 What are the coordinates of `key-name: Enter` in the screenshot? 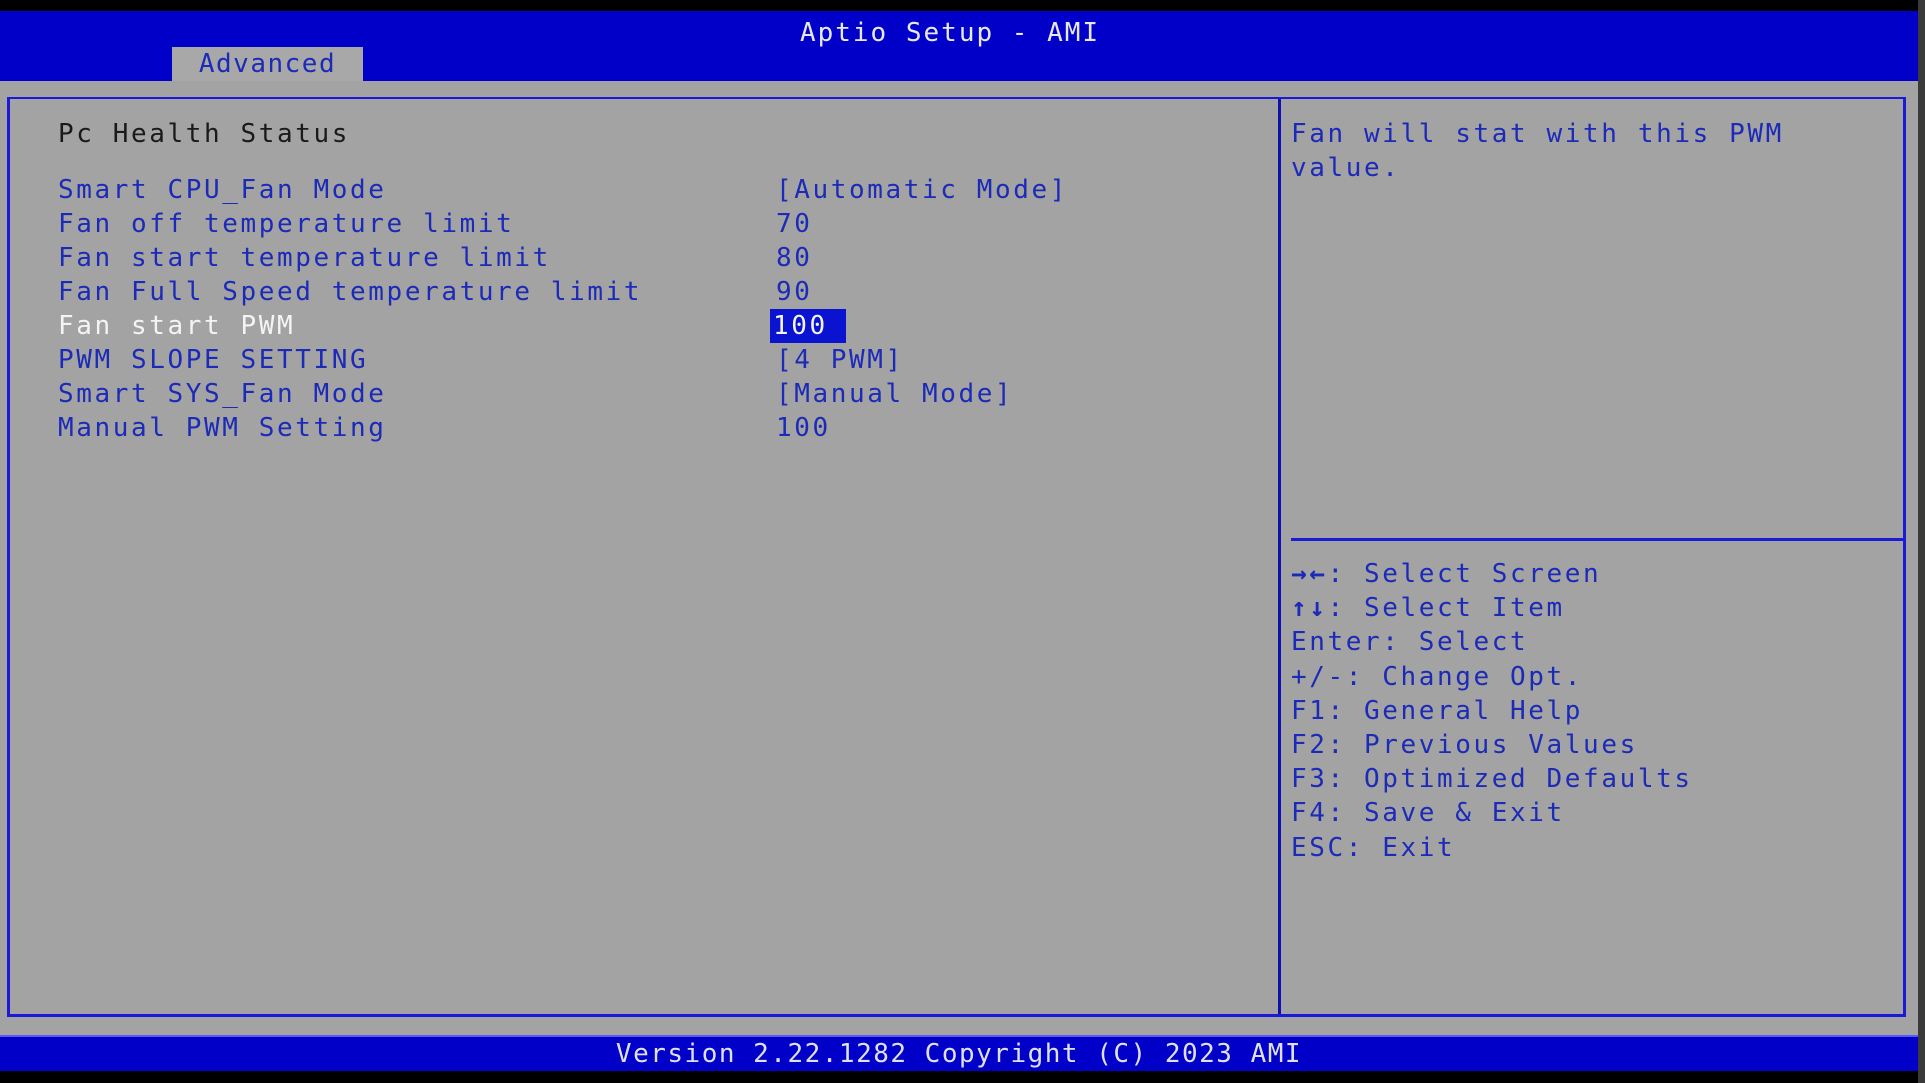 It's located at (1337, 642).